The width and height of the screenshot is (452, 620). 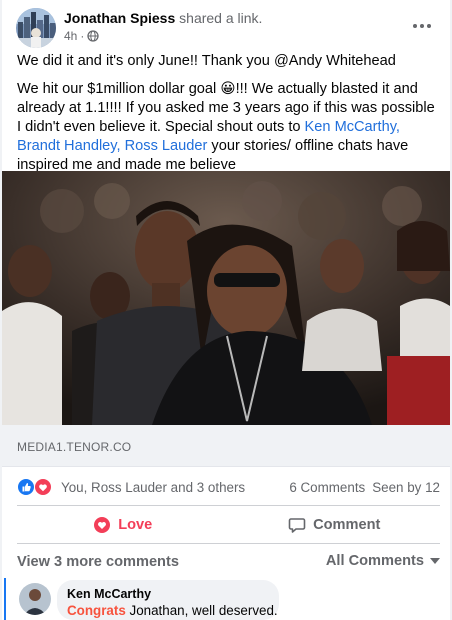 I want to click on comments-count: 6 Comments, so click(x=327, y=487).